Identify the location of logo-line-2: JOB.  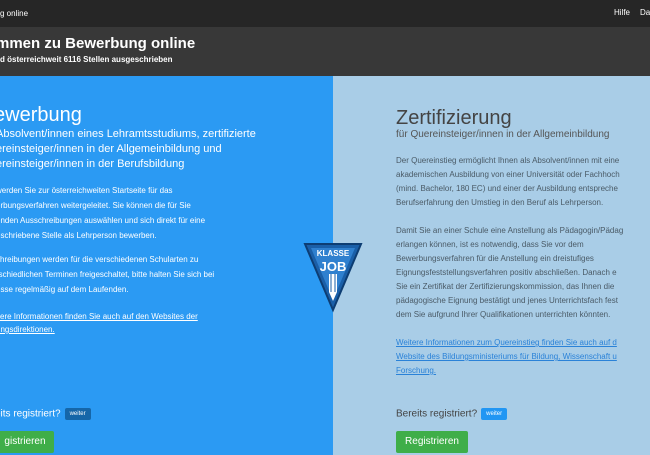
(333, 266).